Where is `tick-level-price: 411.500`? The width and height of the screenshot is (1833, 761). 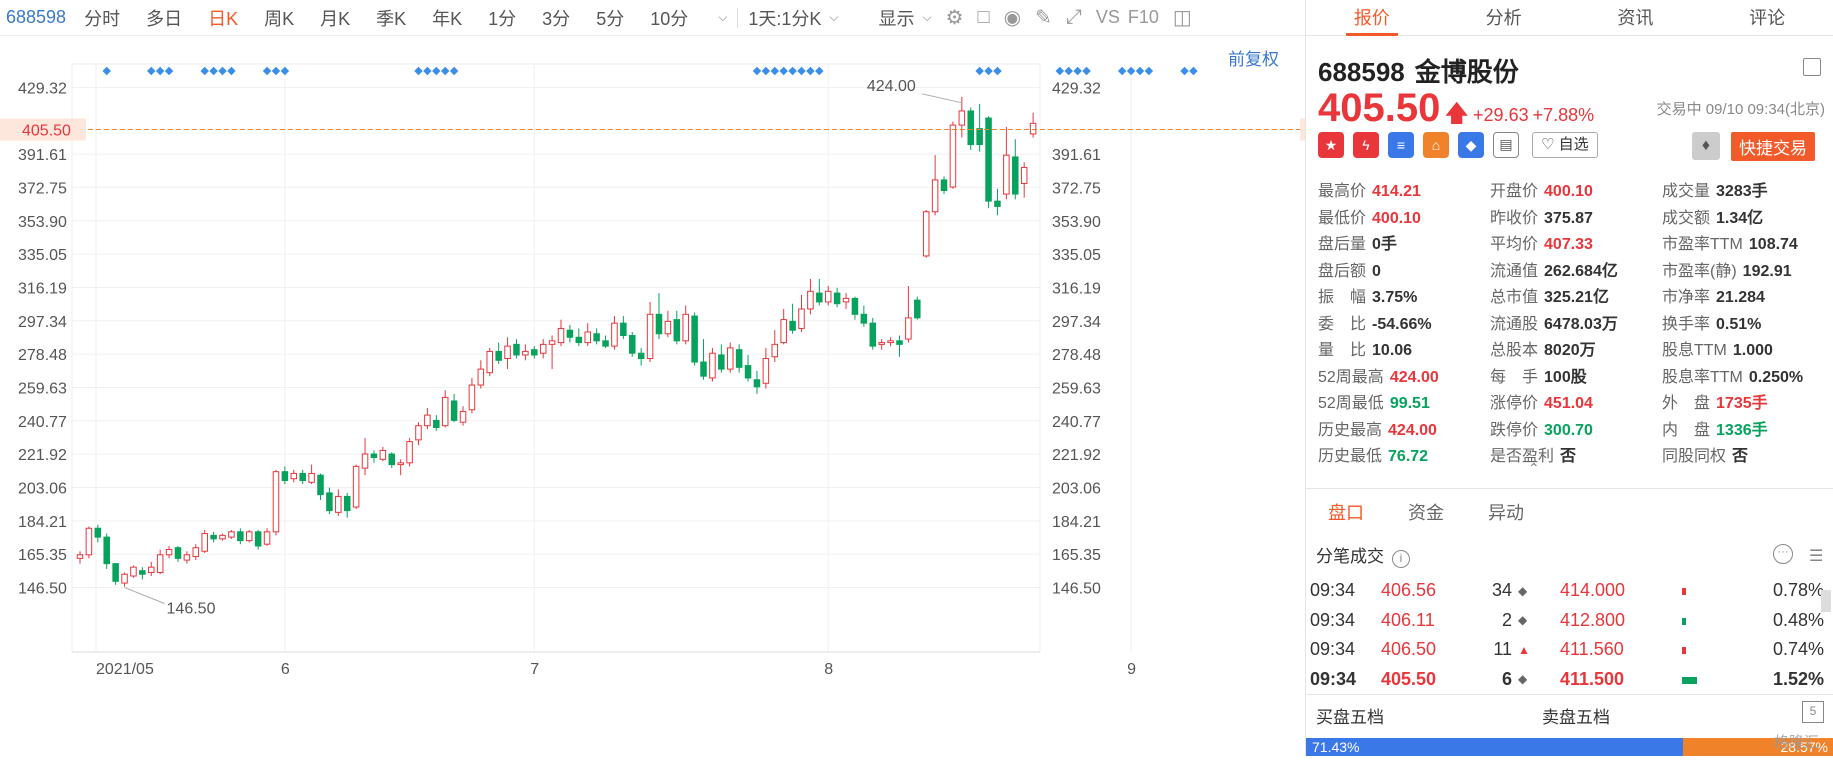 tick-level-price: 411.500 is located at coordinates (1592, 678).